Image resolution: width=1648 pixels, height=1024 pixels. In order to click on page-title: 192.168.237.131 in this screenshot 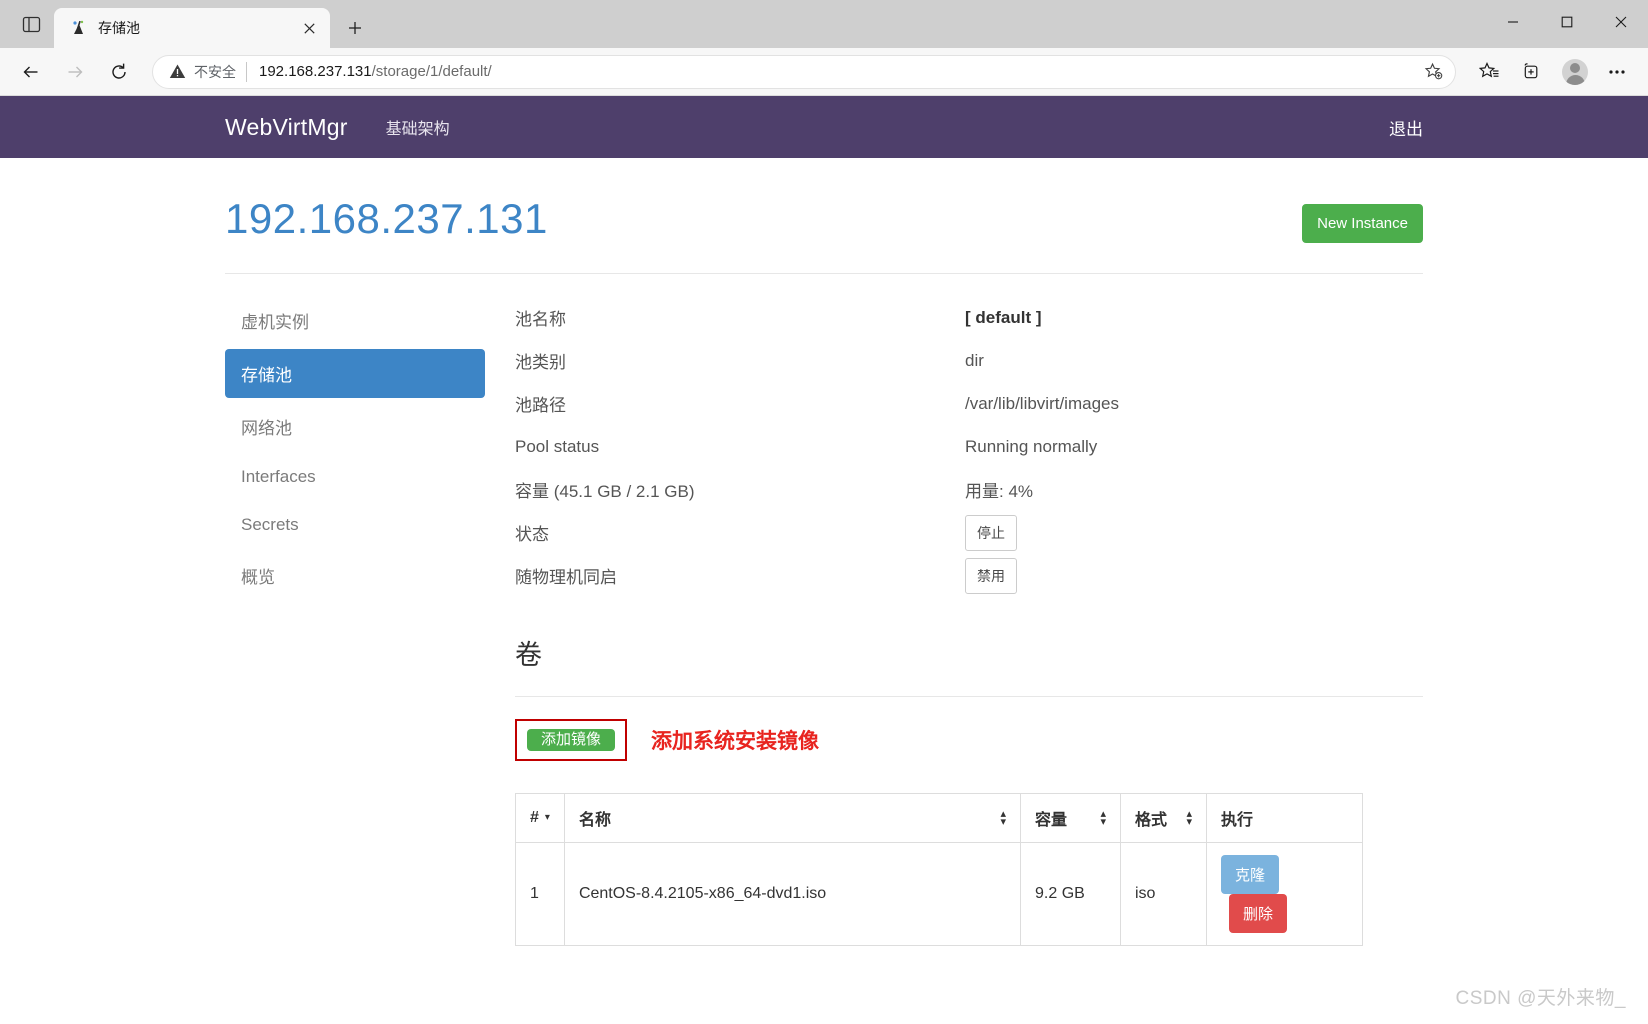, I will do `click(386, 218)`.